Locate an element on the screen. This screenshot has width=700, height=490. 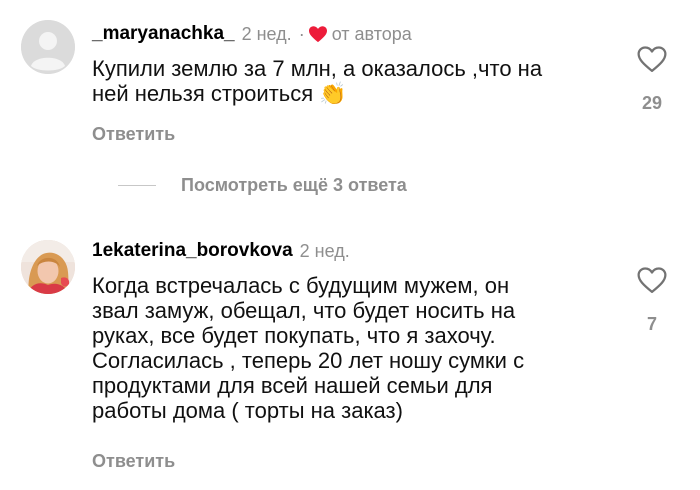
comment-header: 1ekaterina_borovkova 2 нед. is located at coordinates (221, 251).